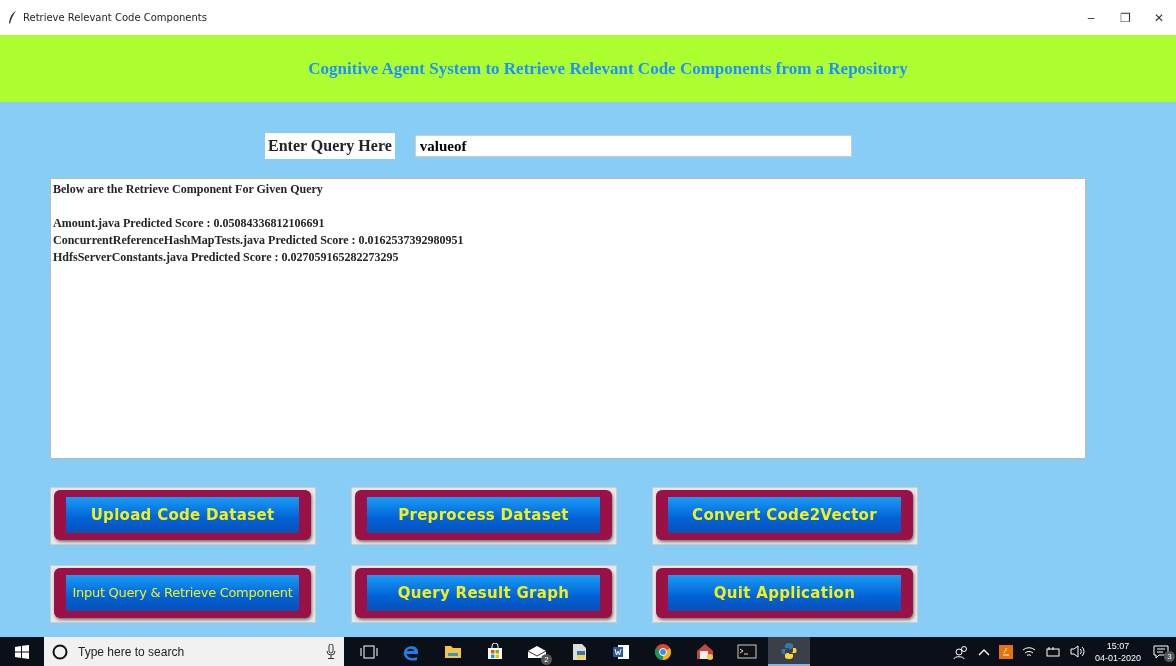 The height and width of the screenshot is (666, 1176). I want to click on action-button: Input Query & Retrieve Component, so click(183, 594).